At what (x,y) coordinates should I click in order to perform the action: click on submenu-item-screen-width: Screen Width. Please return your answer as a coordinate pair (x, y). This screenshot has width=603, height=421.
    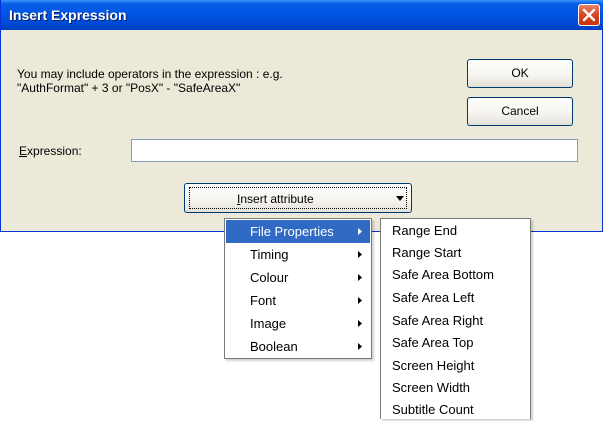
    Looking at the image, I should click on (455, 387).